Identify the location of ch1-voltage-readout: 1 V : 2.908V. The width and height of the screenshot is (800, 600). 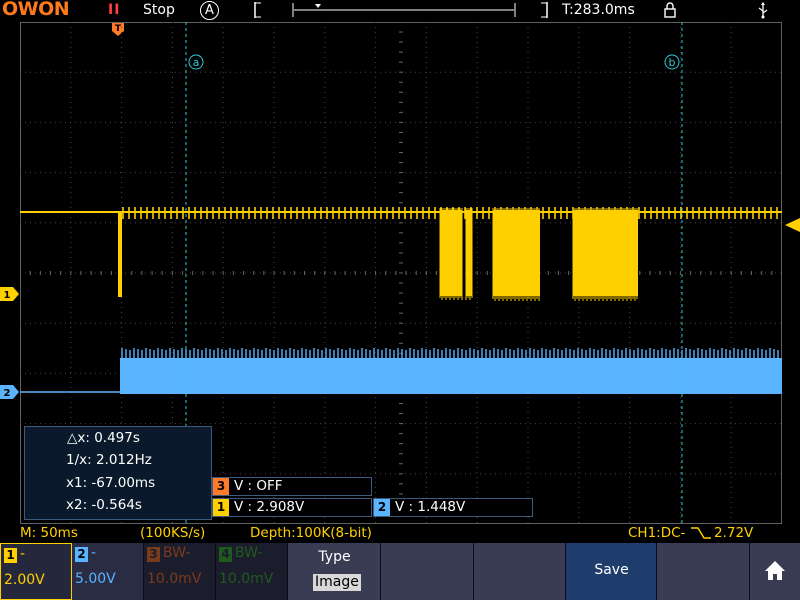
(292, 507).